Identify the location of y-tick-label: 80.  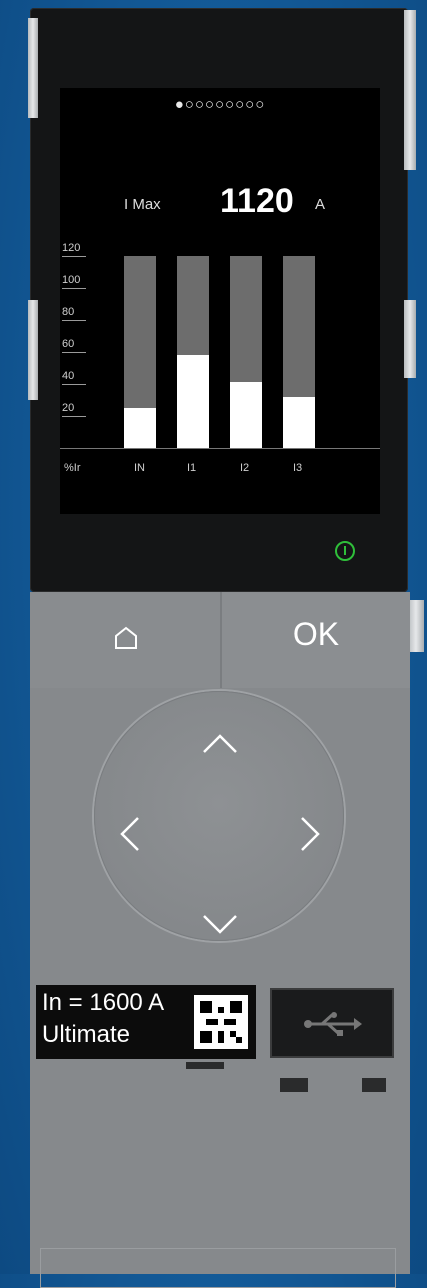
(68, 312).